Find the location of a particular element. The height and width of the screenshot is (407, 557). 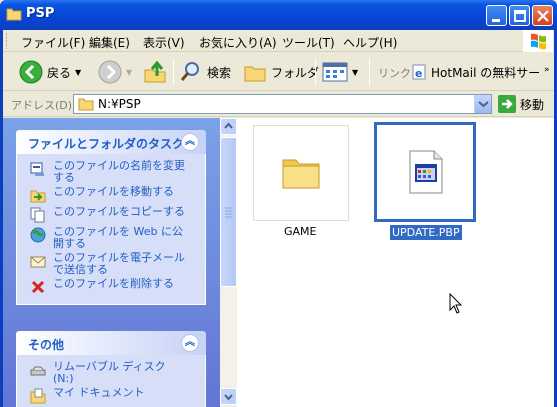

grip-icon is located at coordinates (228, 212).